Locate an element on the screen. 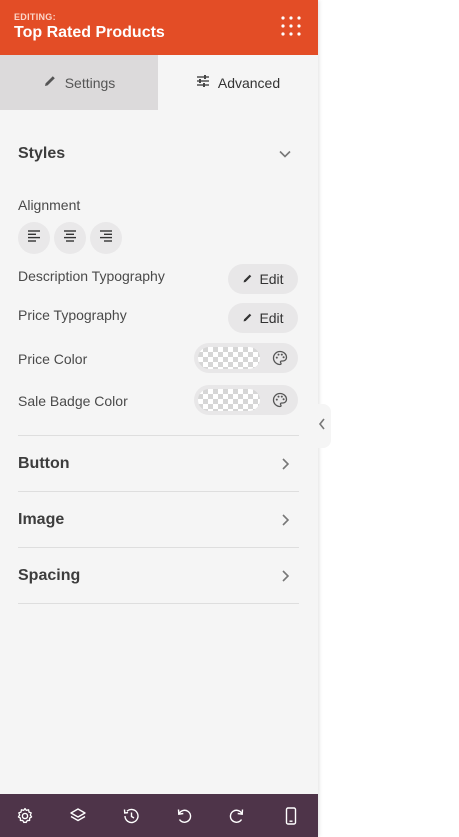 This screenshot has width=459, height=837. grid-menu-icon is located at coordinates (291, 27).